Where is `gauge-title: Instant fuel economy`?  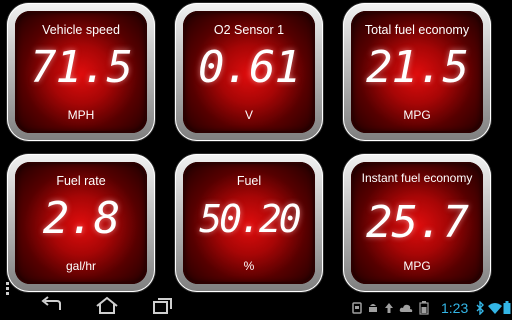 gauge-title: Instant fuel economy is located at coordinates (417, 178).